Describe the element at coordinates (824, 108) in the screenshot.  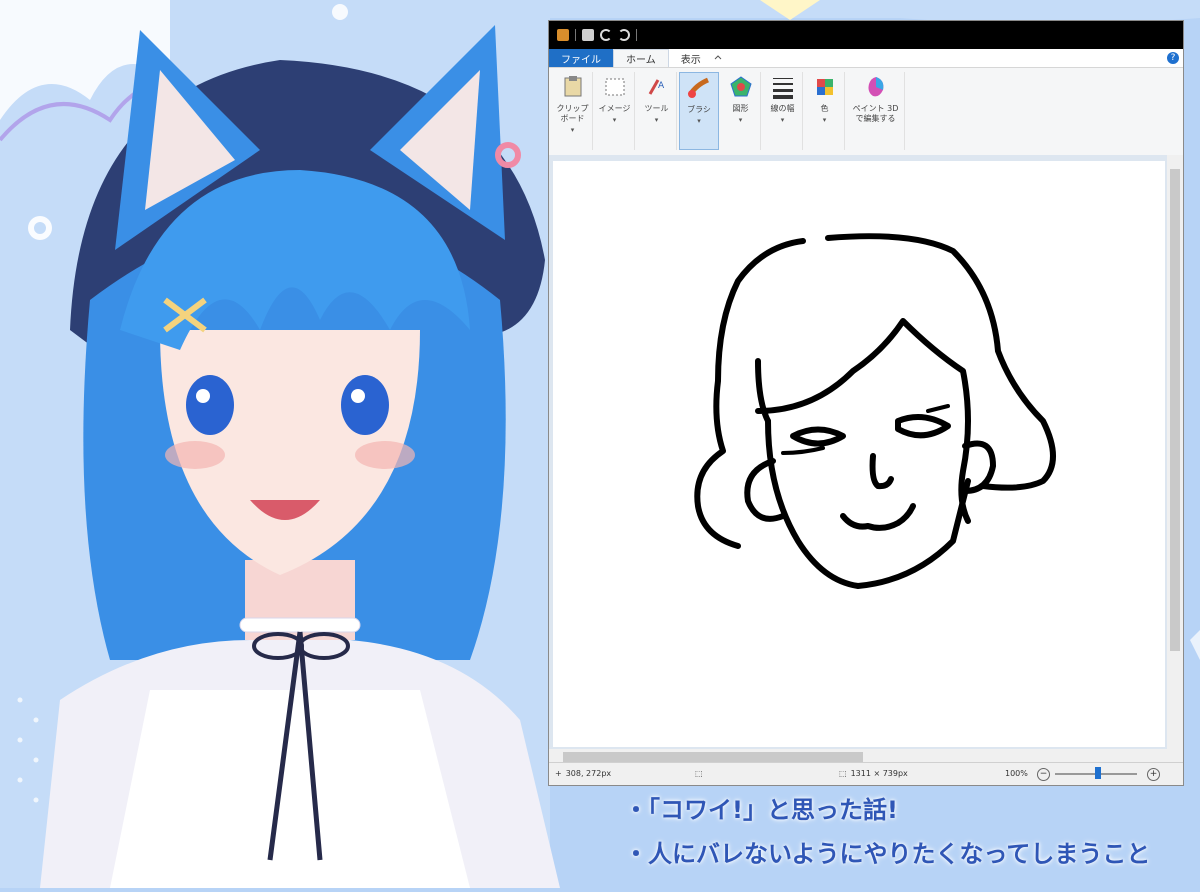
I see `colors-label: 色` at that location.